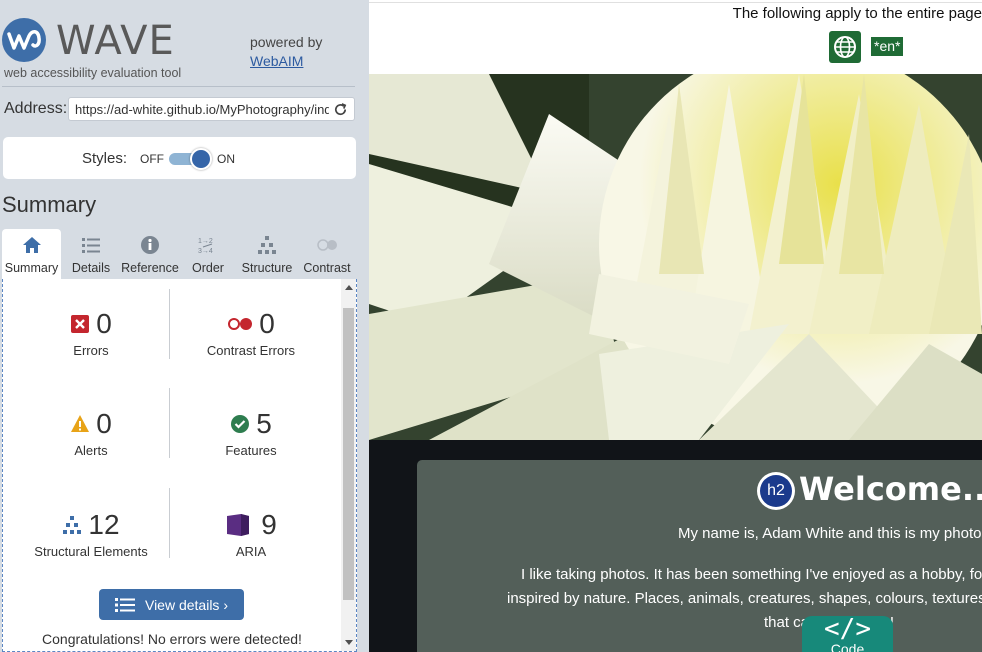 The width and height of the screenshot is (982, 652). What do you see at coordinates (31, 245) in the screenshot?
I see `home-icon` at bounding box center [31, 245].